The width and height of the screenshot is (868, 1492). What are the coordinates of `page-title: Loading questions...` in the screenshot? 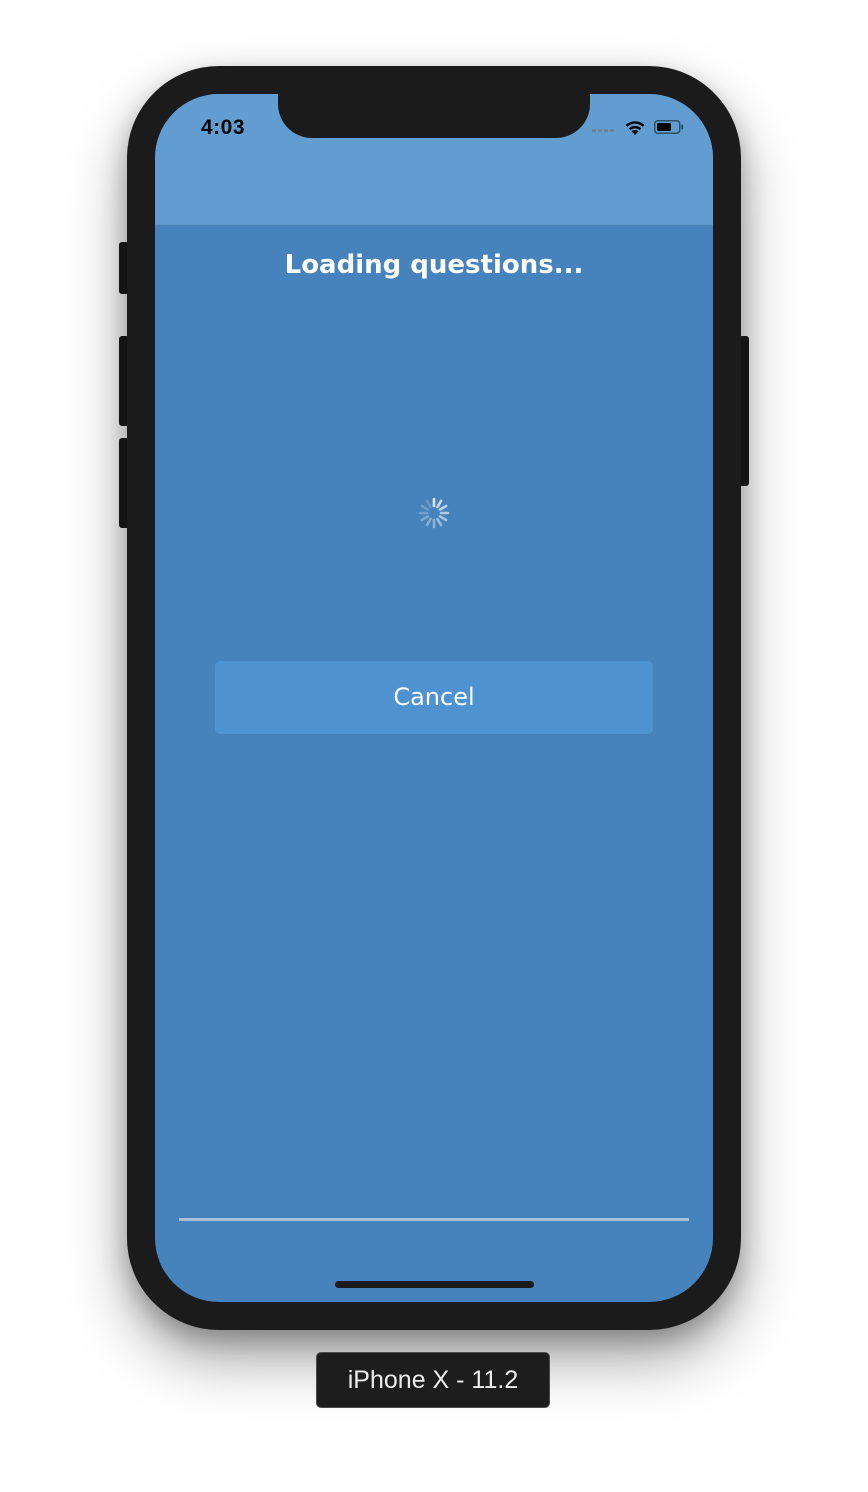 It's located at (434, 265).